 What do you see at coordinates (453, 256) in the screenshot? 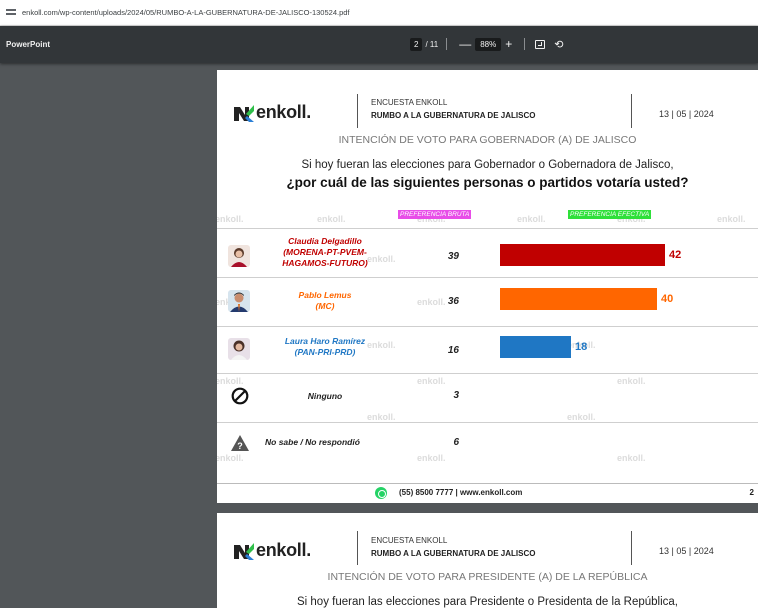
I see `bruta-value: 39` at bounding box center [453, 256].